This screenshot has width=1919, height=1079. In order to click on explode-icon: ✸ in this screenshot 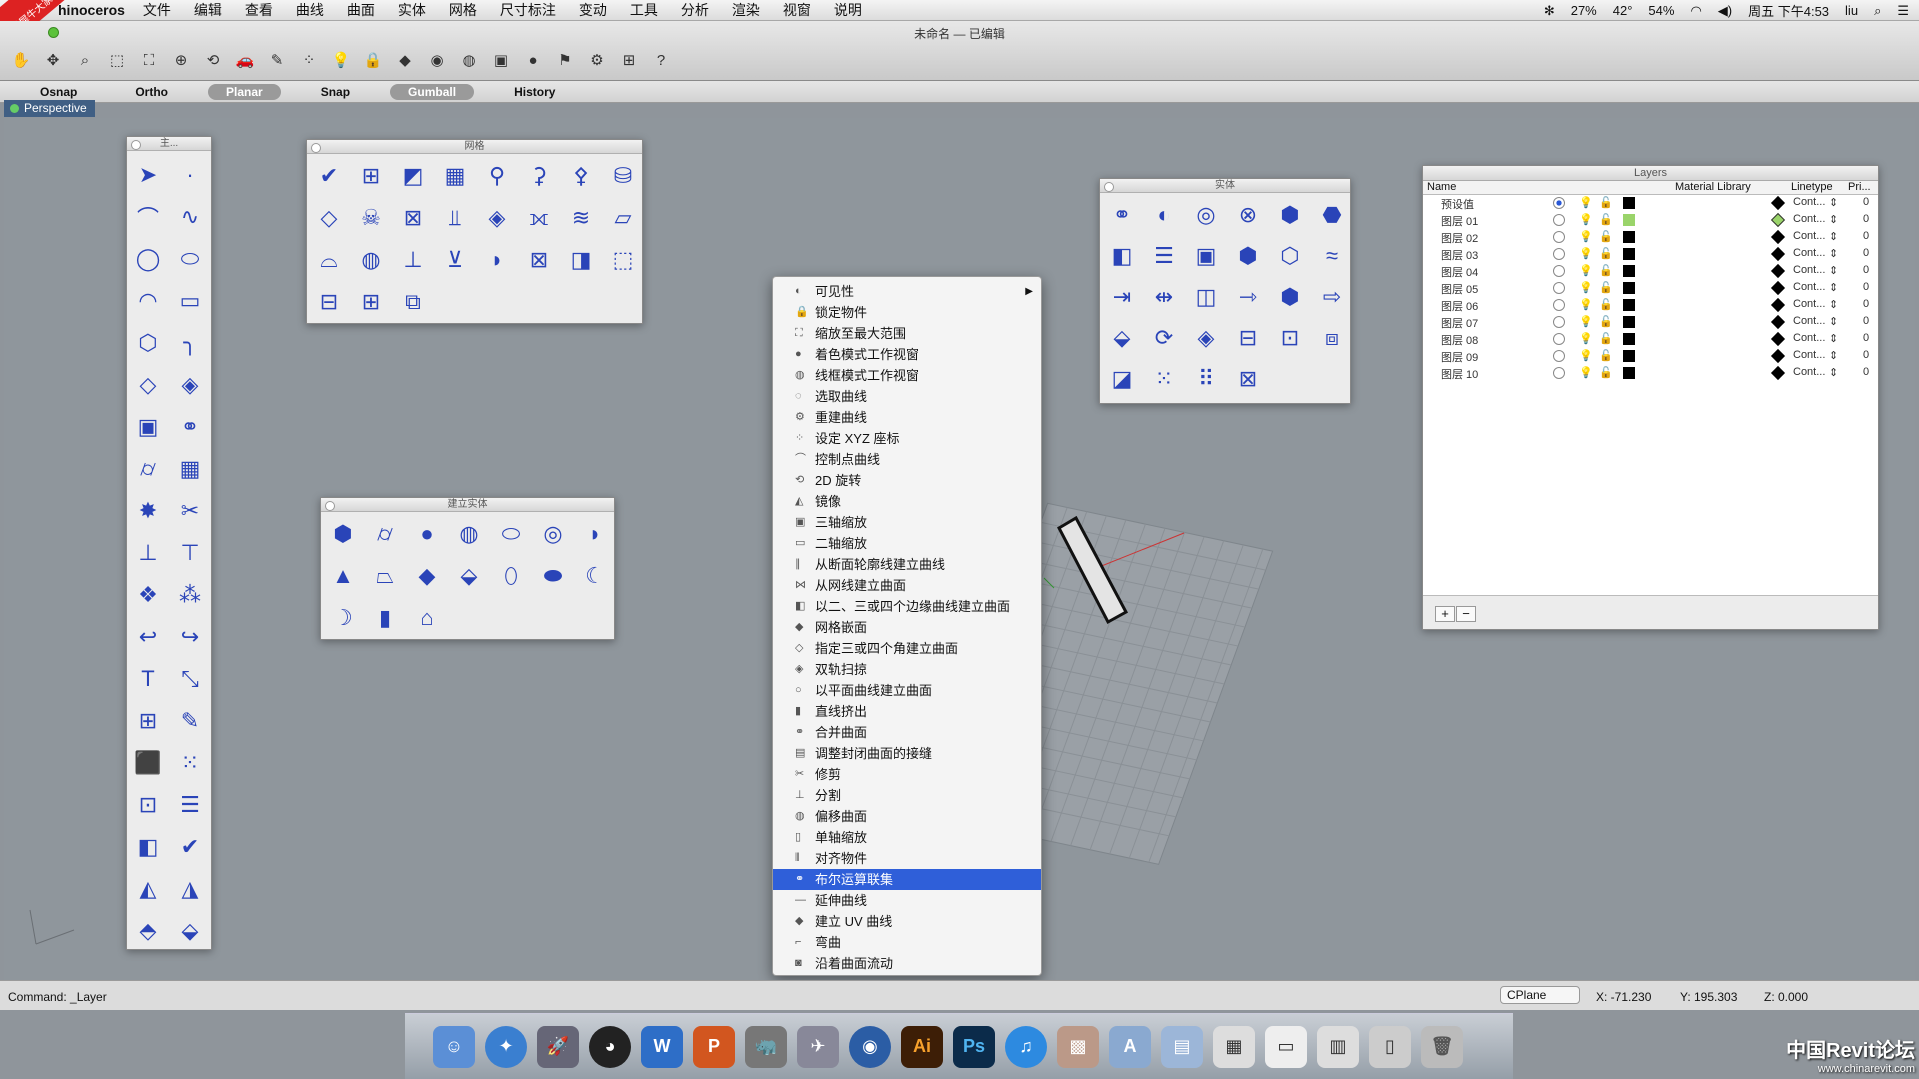, I will do `click(148, 511)`.